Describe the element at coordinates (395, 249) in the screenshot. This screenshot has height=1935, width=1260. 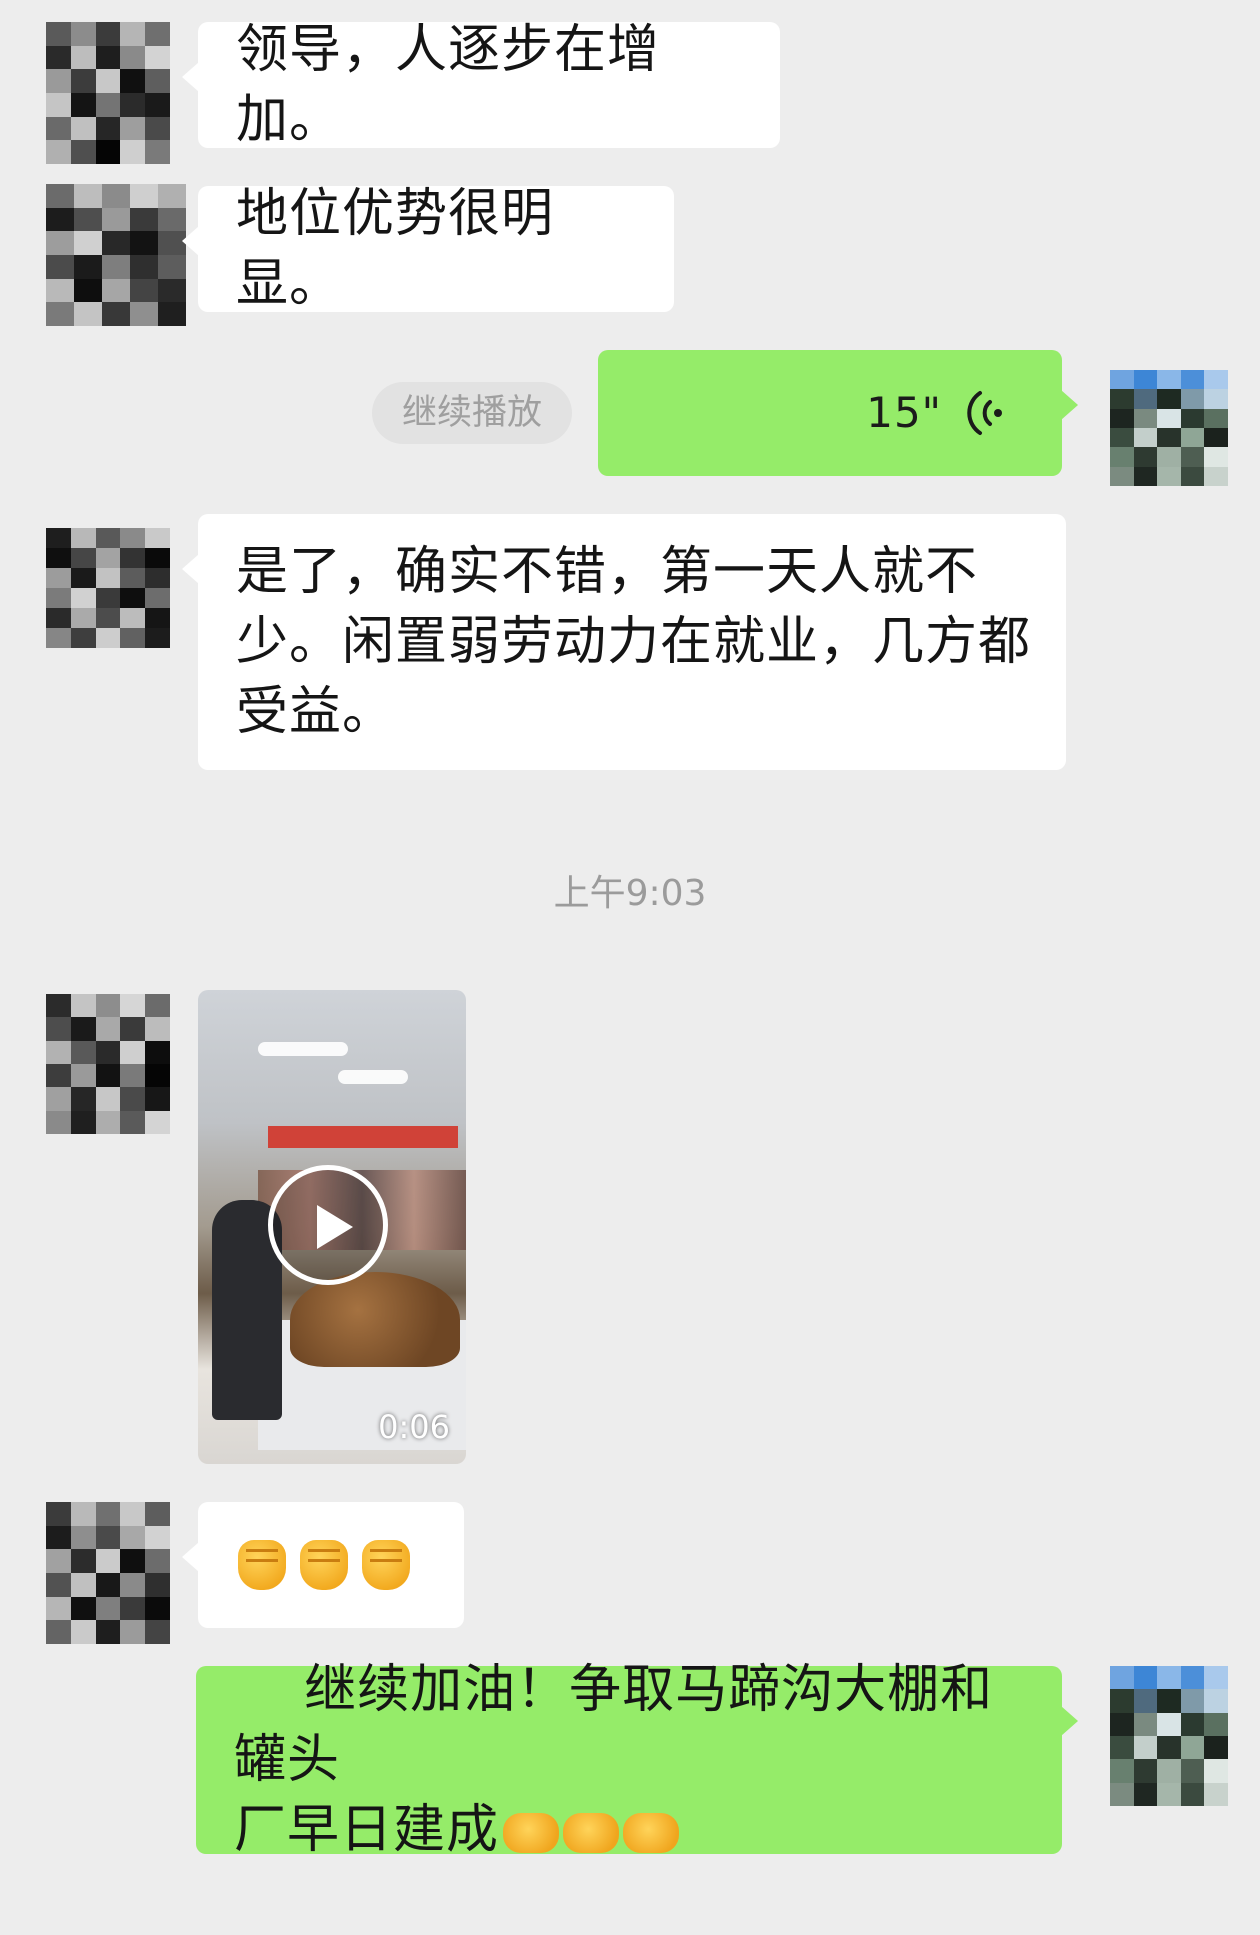
I see `message-text: 地位优势很明显。` at that location.